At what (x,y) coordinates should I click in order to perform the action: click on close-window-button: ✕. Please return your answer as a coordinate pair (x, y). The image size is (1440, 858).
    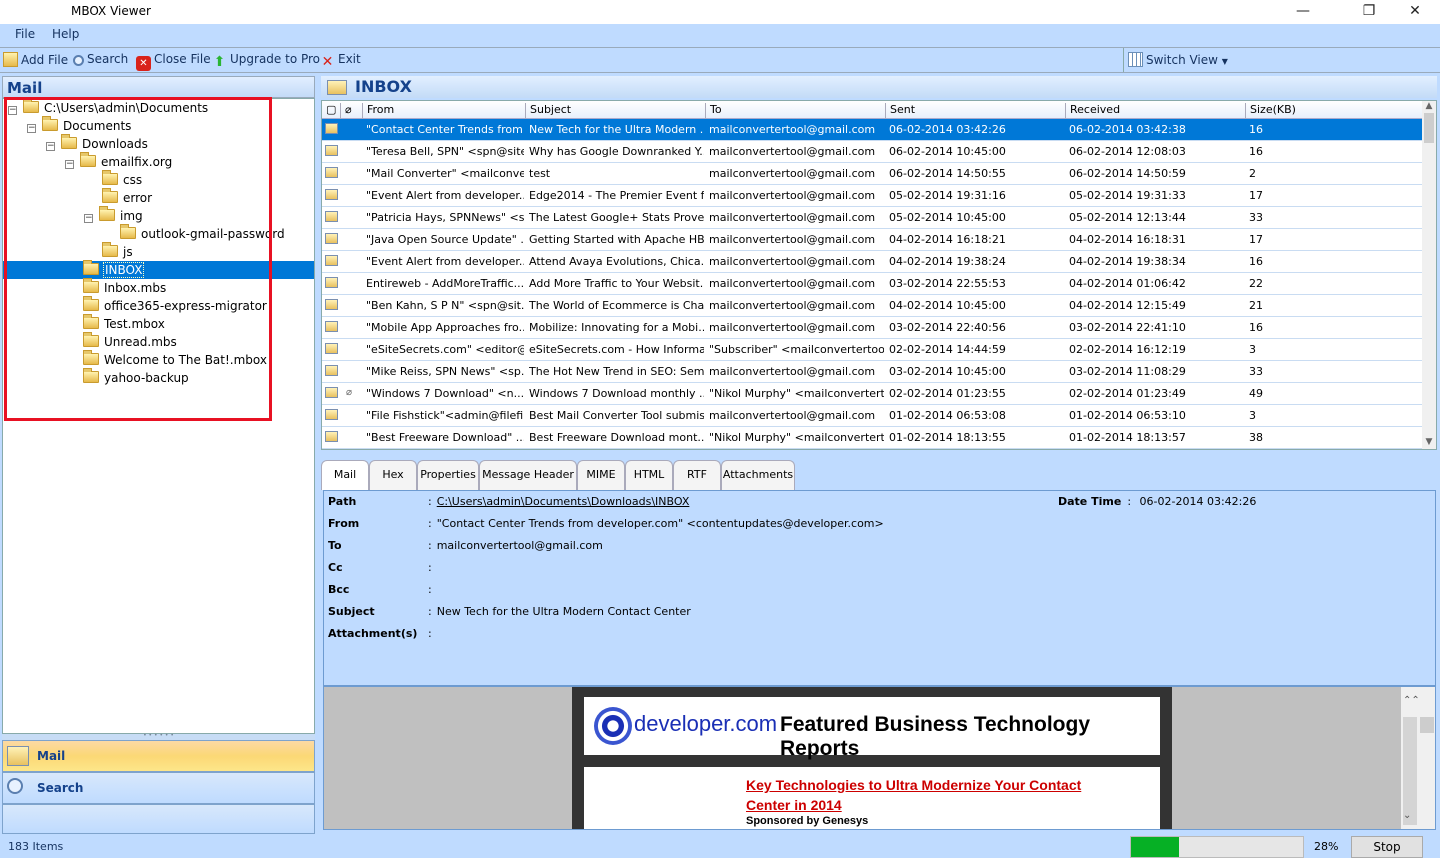
    Looking at the image, I should click on (1415, 12).